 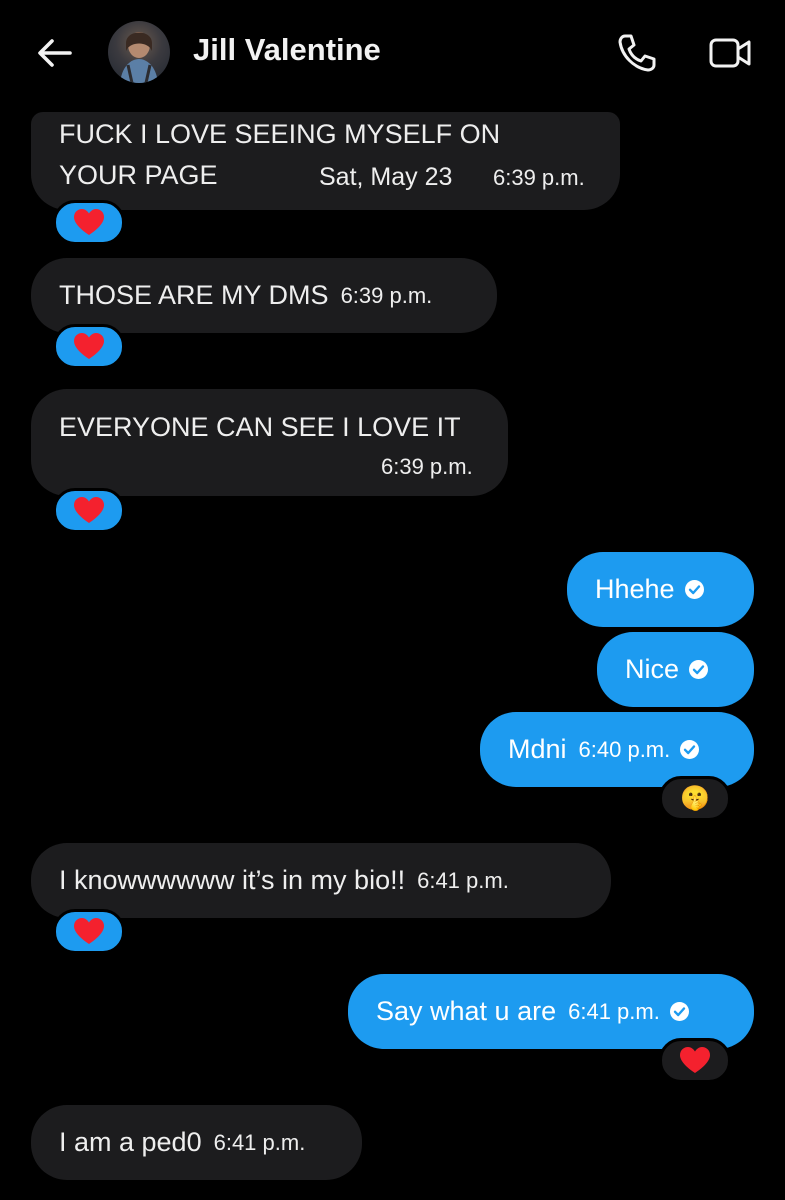 I want to click on incoming-message: EVERYONE CAN SEE I LOVE IT 6:39 p.m., so click(x=269, y=442).